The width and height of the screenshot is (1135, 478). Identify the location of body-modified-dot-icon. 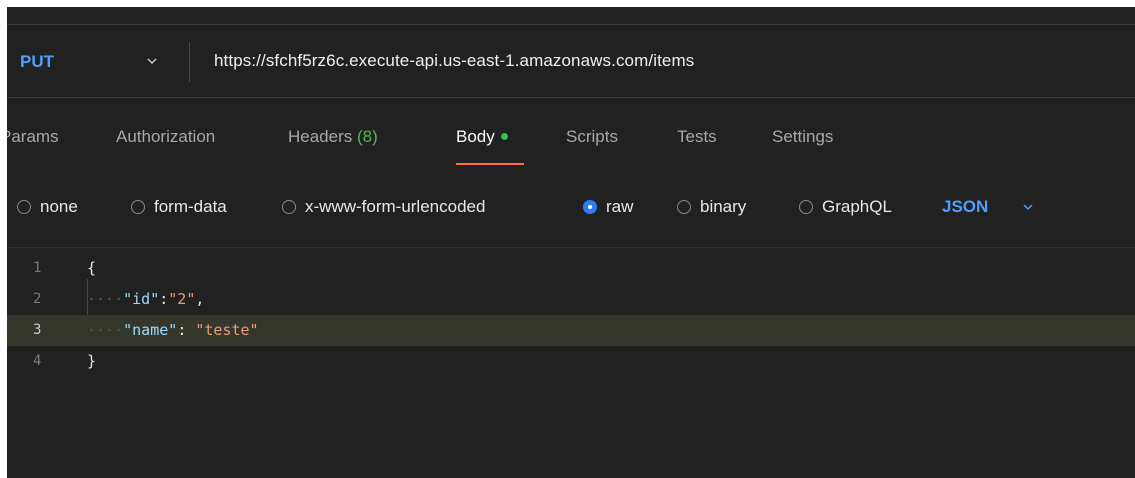
(504, 137).